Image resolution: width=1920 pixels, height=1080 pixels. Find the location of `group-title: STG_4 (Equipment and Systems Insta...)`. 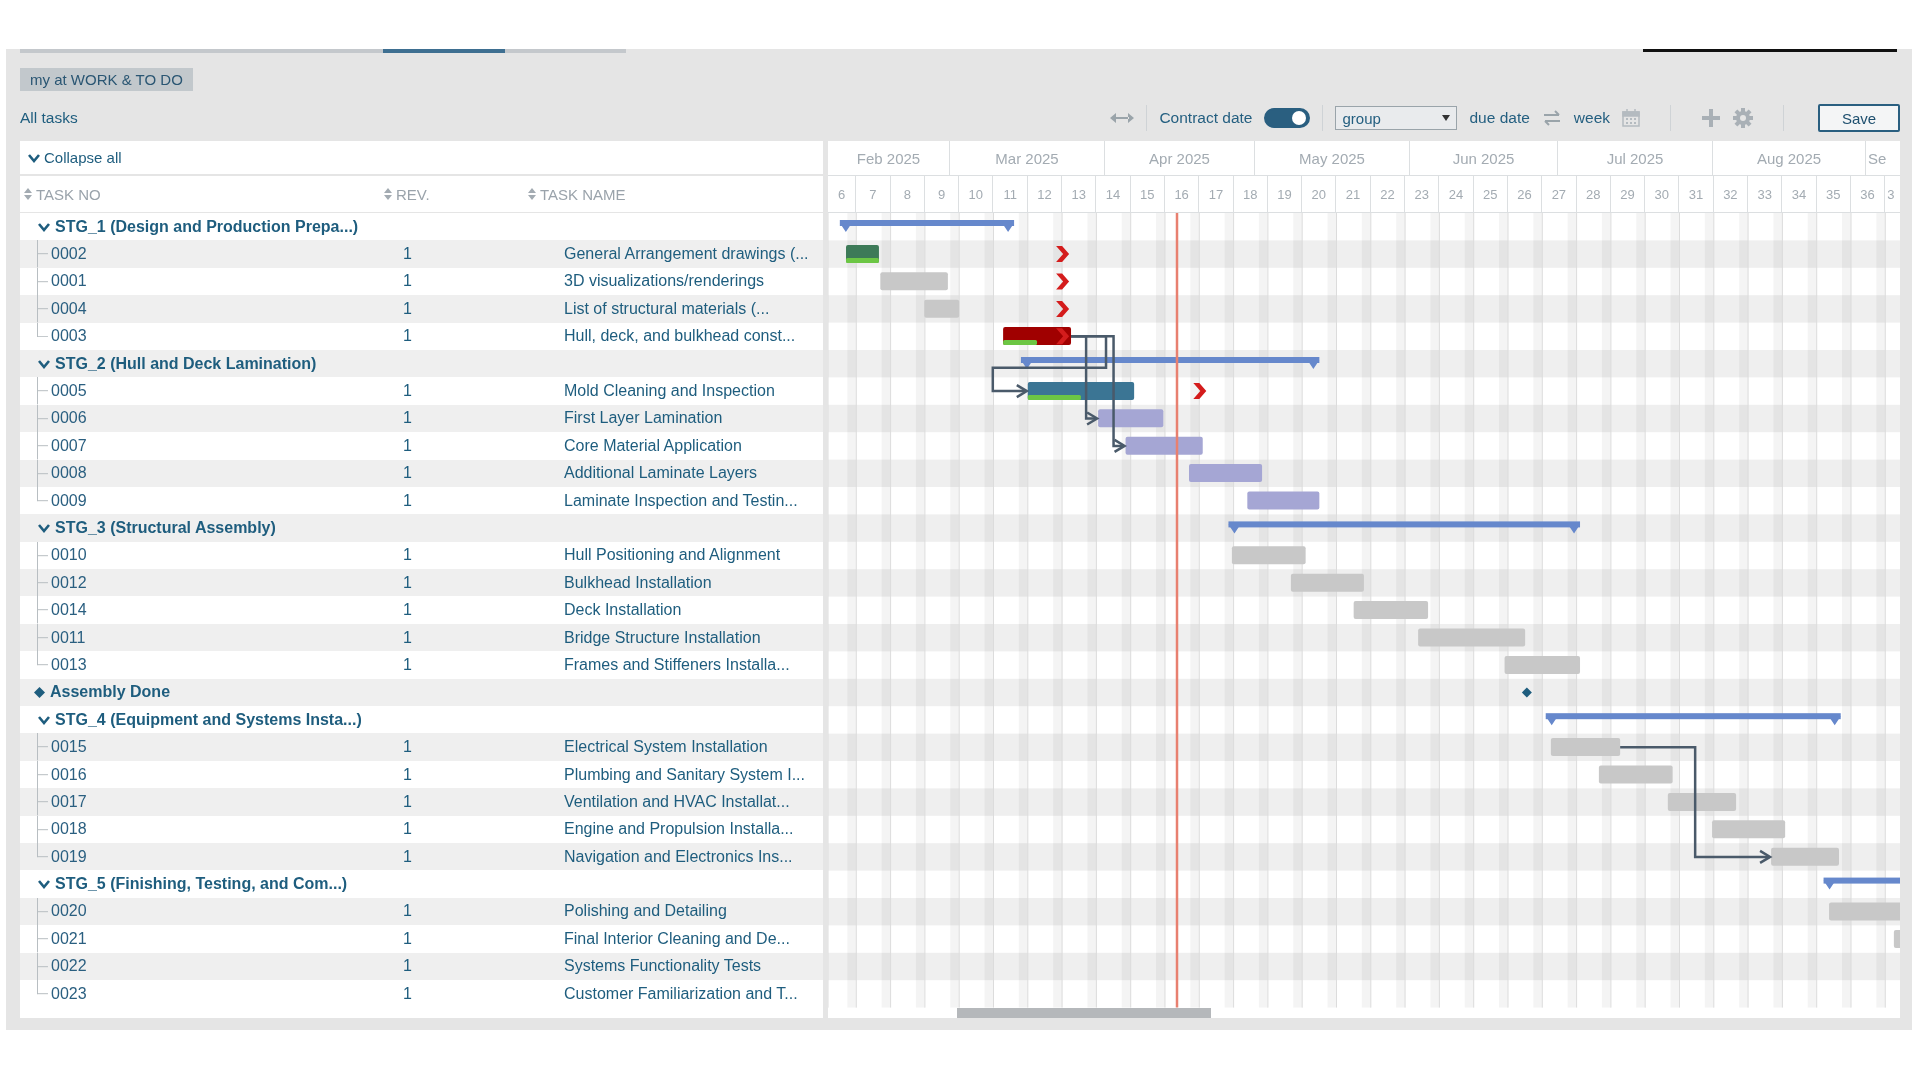

group-title: STG_4 (Equipment and Systems Insta...) is located at coordinates (208, 719).